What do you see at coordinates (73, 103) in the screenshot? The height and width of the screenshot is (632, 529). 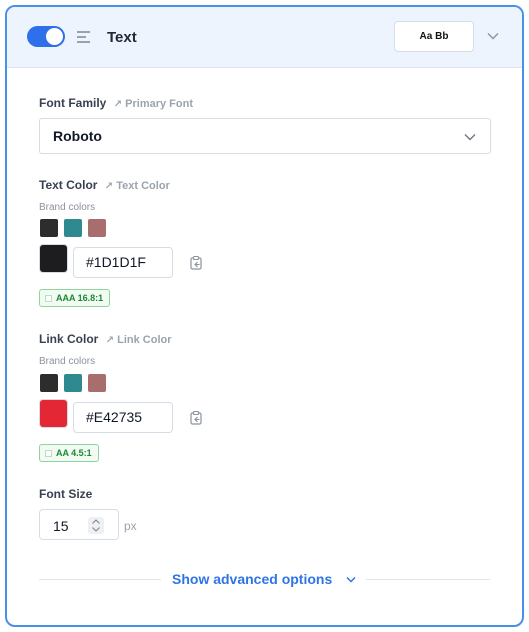 I see `font-family-label-text: Font Family` at bounding box center [73, 103].